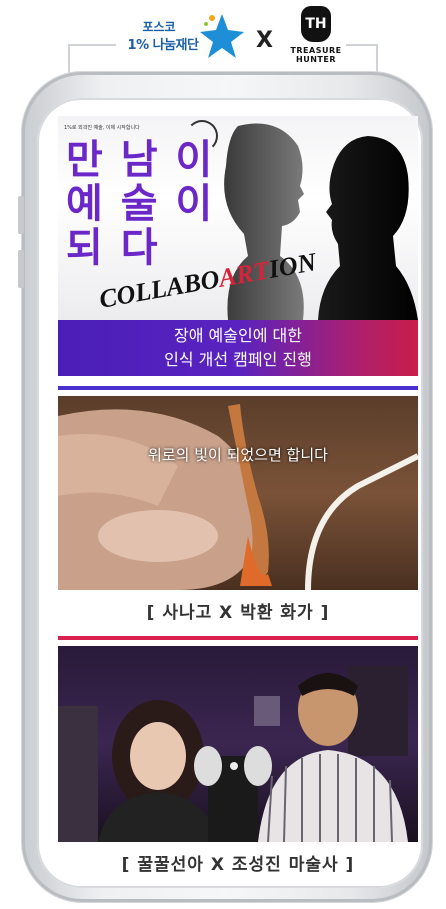 This screenshot has height=909, width=446. Describe the element at coordinates (113, 248) in the screenshot. I see `poster-title-line3: 되 다` at that location.